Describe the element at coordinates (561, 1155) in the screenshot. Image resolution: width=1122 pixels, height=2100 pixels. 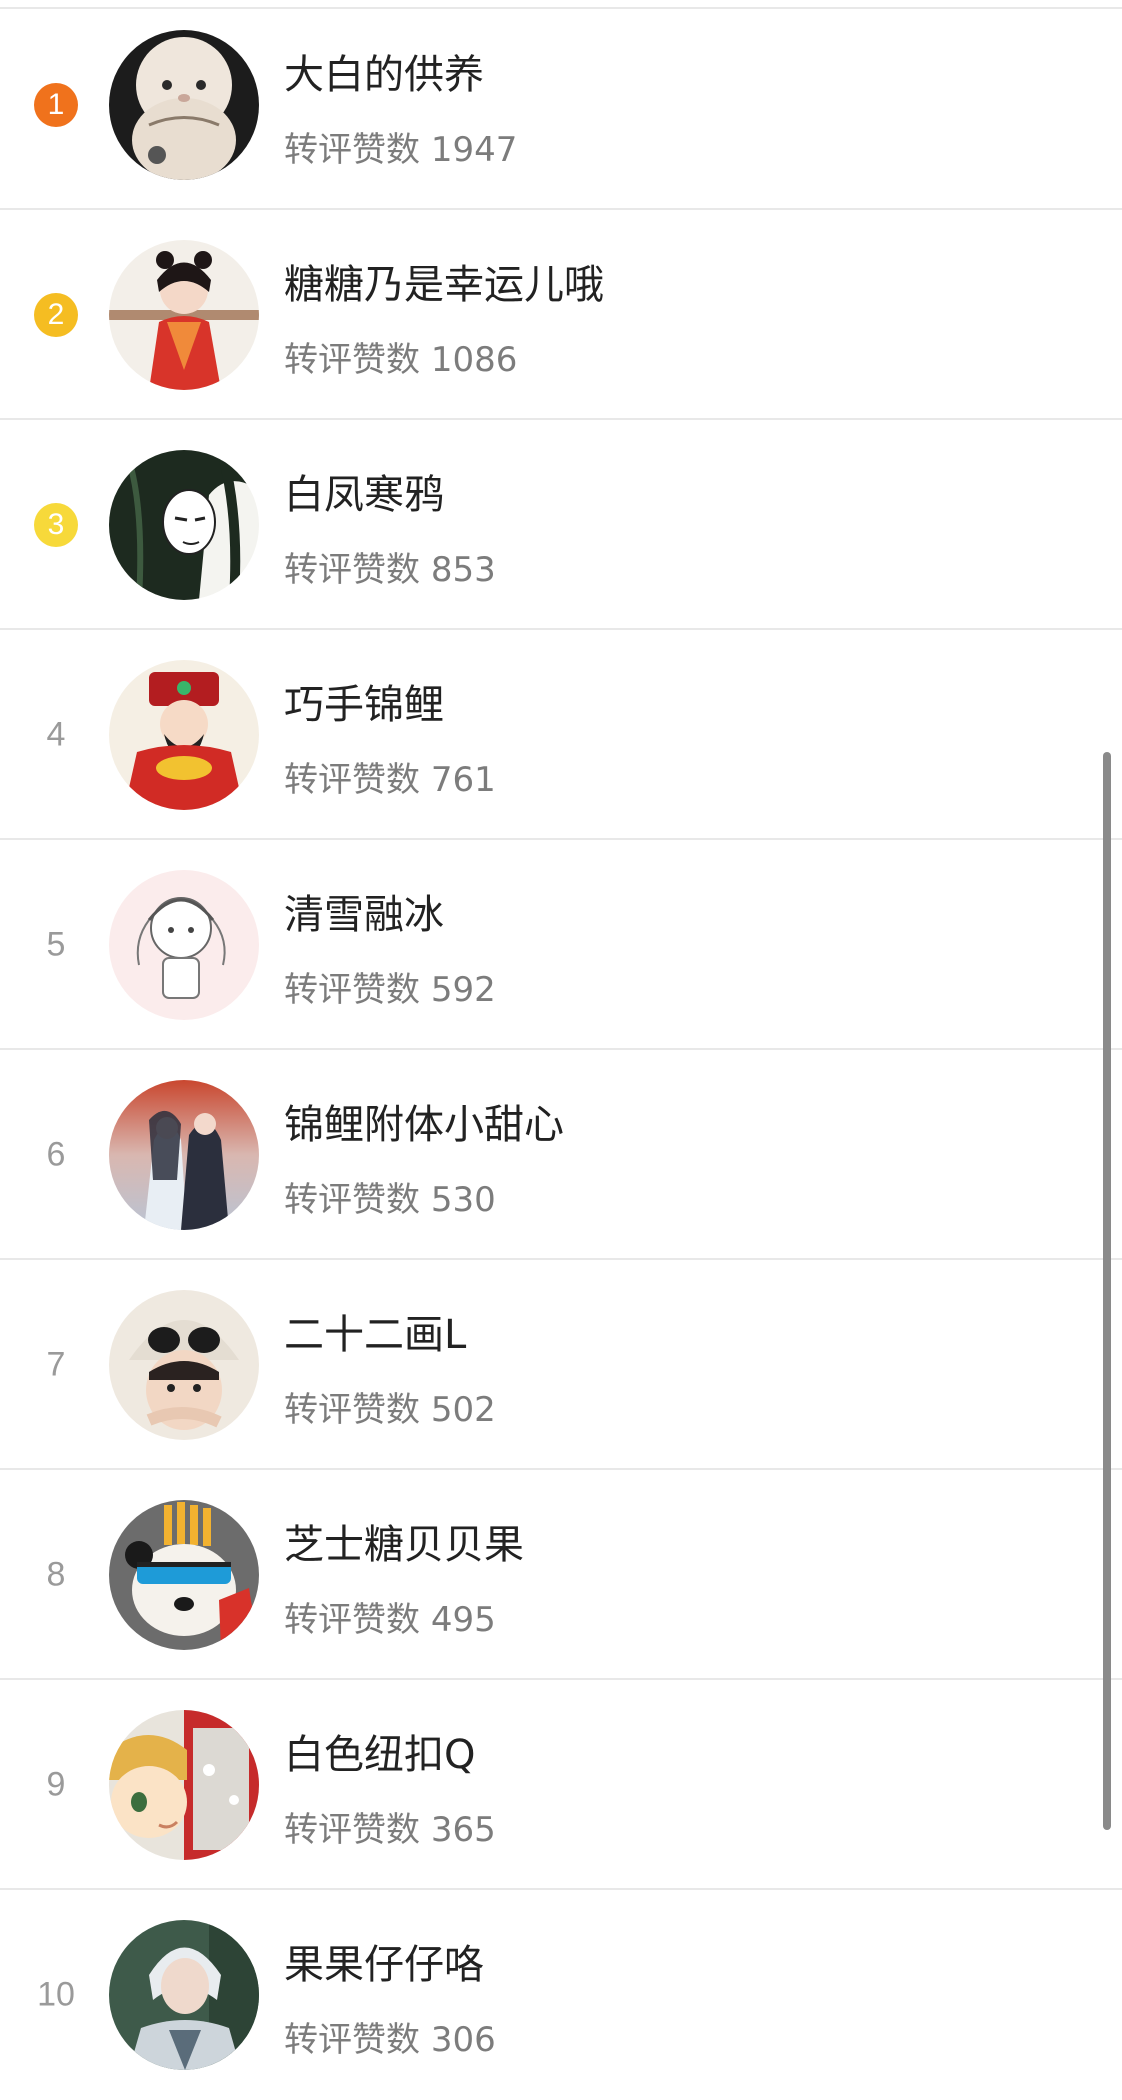
I see `list-item: 6 锦鲤附体小甜心 转评赞数 530` at that location.